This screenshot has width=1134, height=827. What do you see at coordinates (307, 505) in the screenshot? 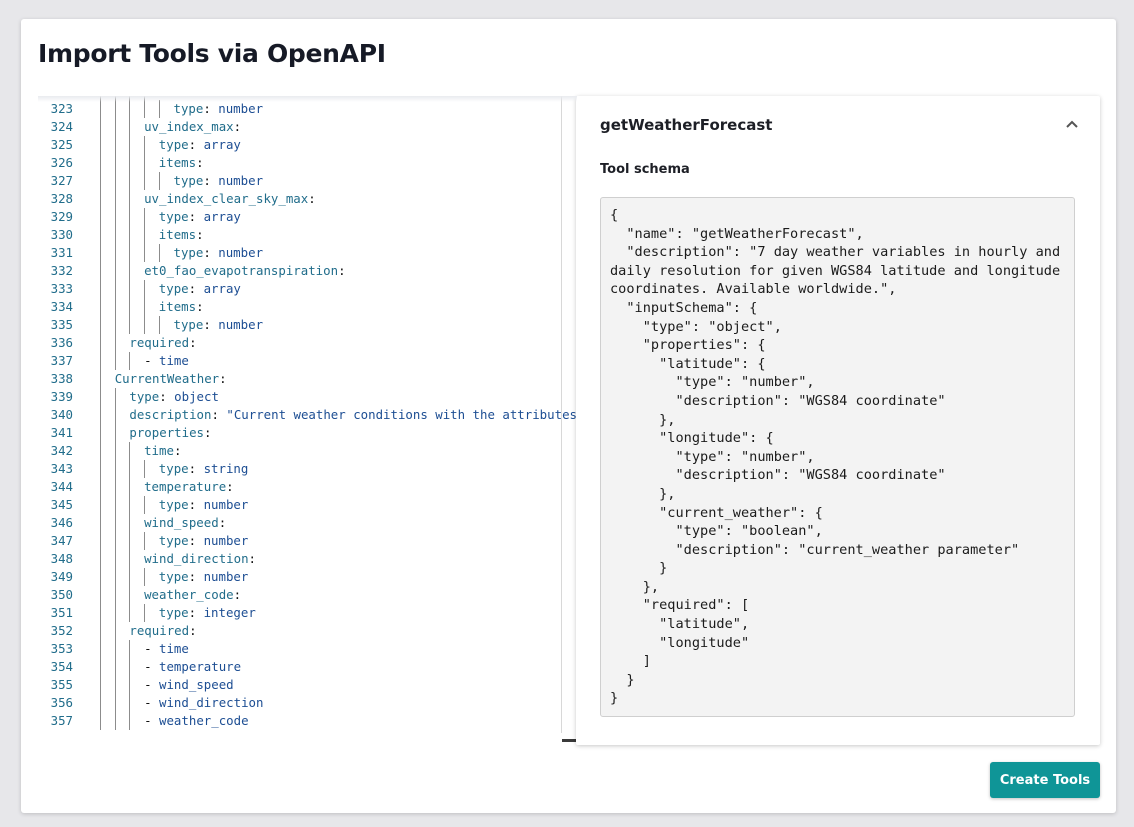
I see `editor-line: 345 type: number` at bounding box center [307, 505].